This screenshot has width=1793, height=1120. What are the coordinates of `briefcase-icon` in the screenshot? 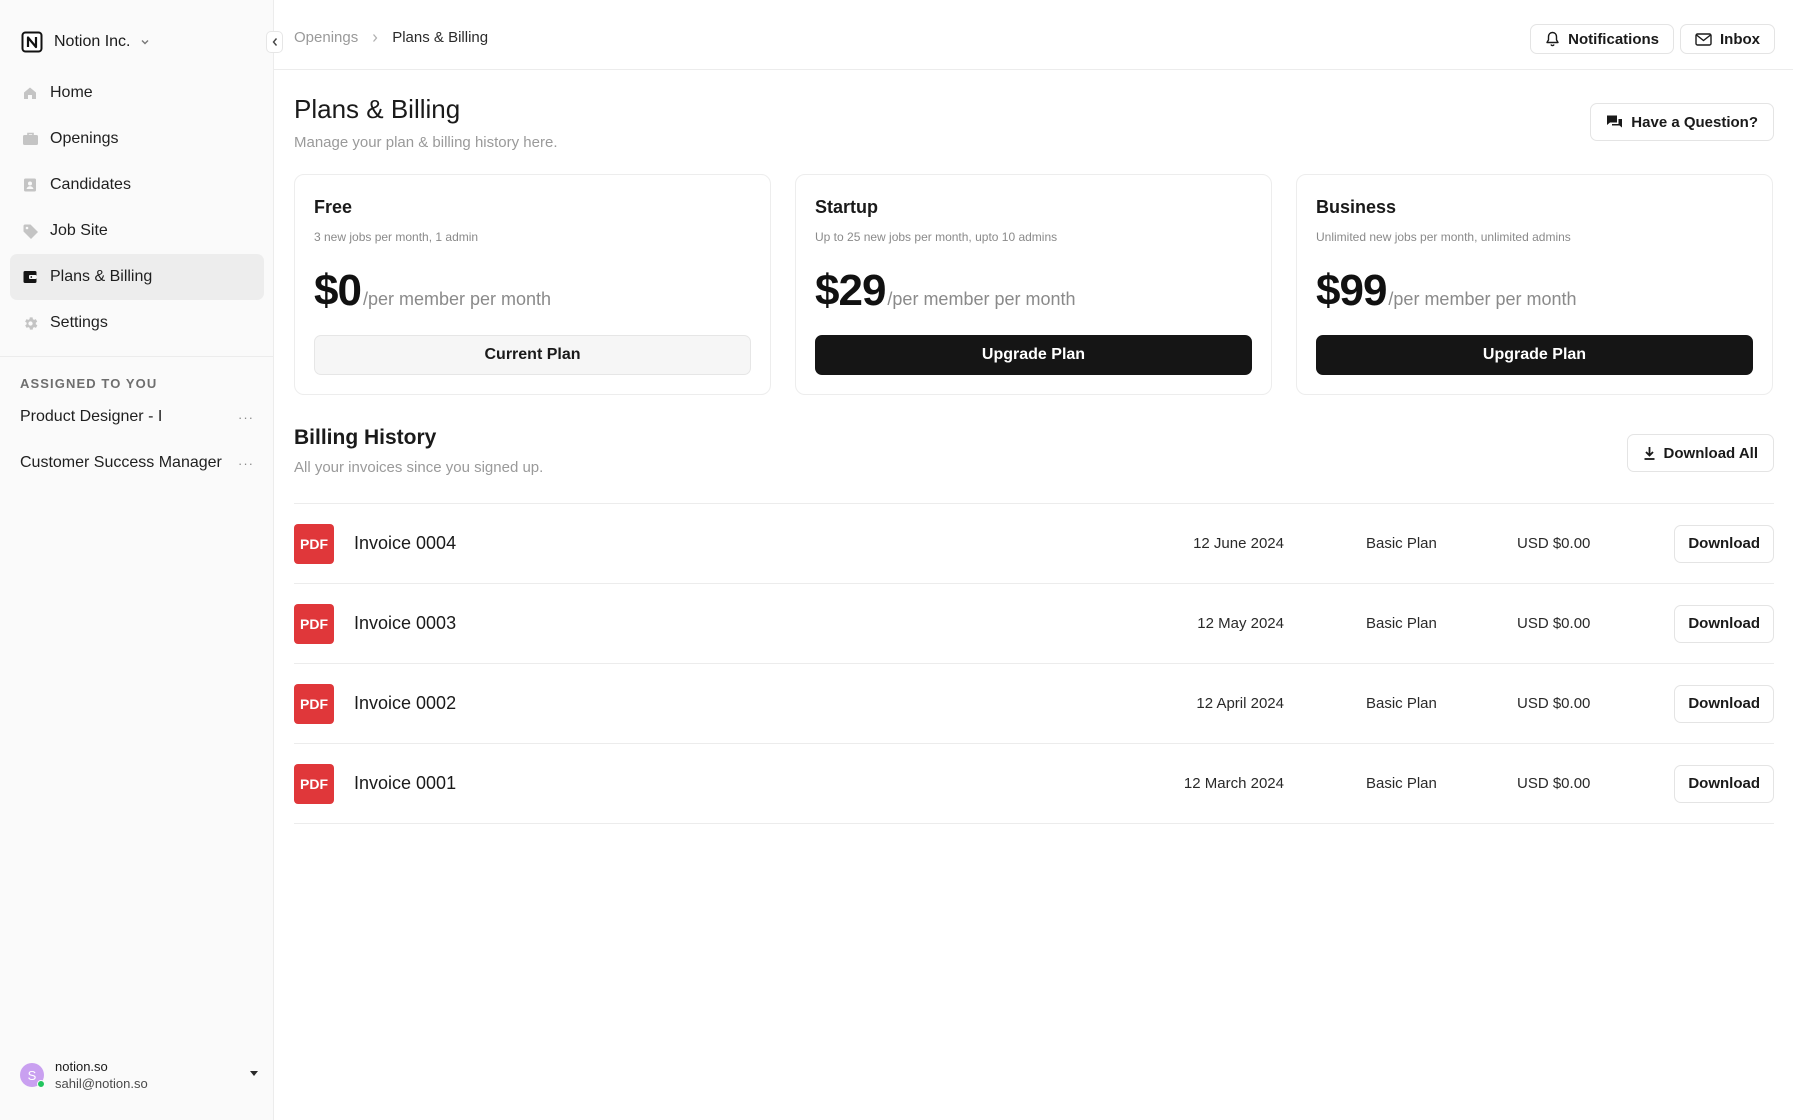 It's located at (30, 139).